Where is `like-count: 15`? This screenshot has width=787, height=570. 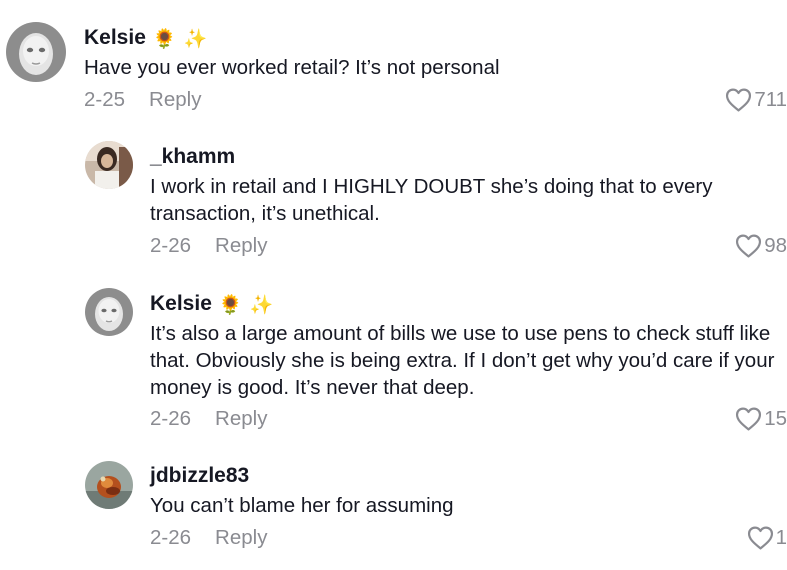 like-count: 15 is located at coordinates (775, 418).